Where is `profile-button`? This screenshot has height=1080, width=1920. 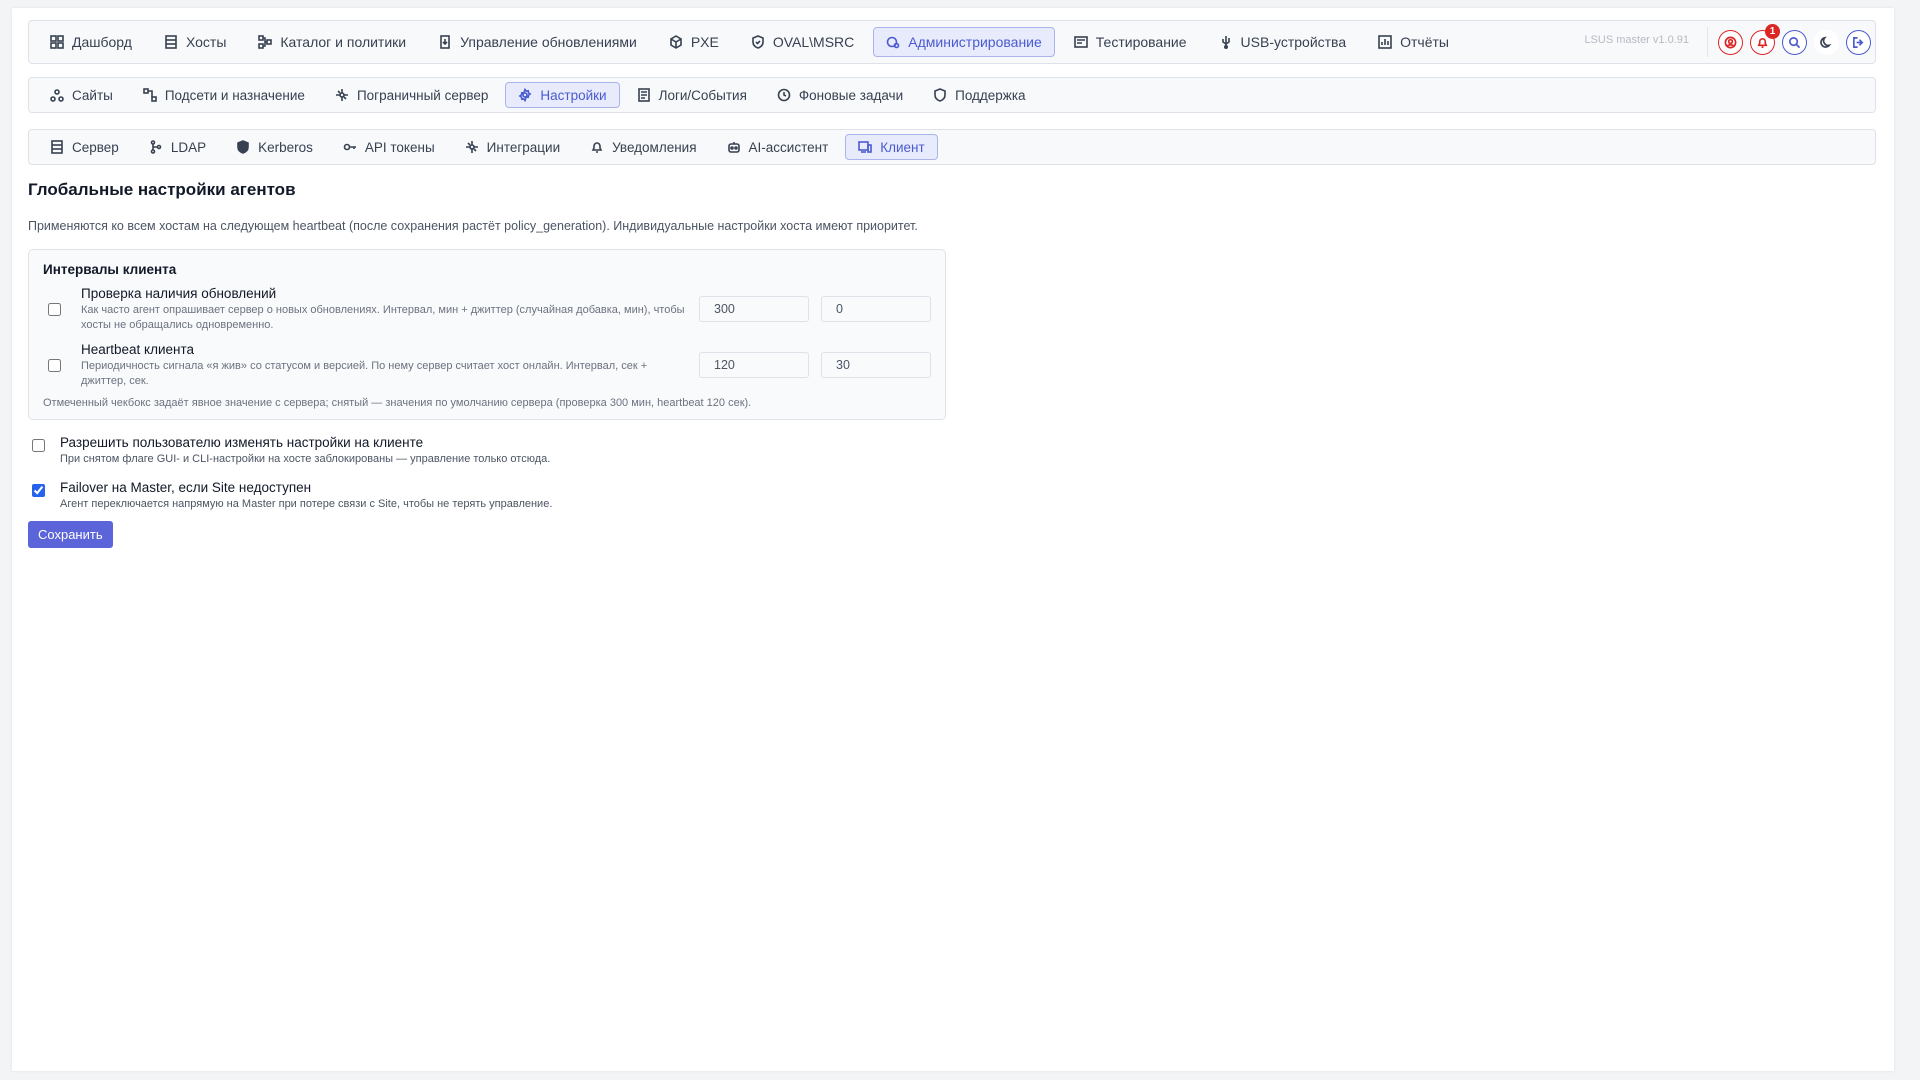
profile-button is located at coordinates (1730, 42).